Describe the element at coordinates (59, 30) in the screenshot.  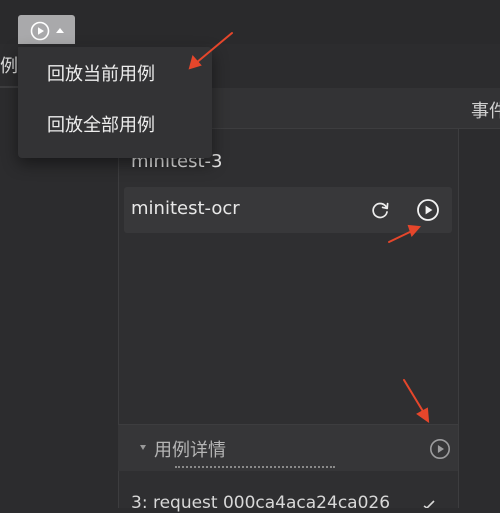
I see `caret-up-icon` at that location.